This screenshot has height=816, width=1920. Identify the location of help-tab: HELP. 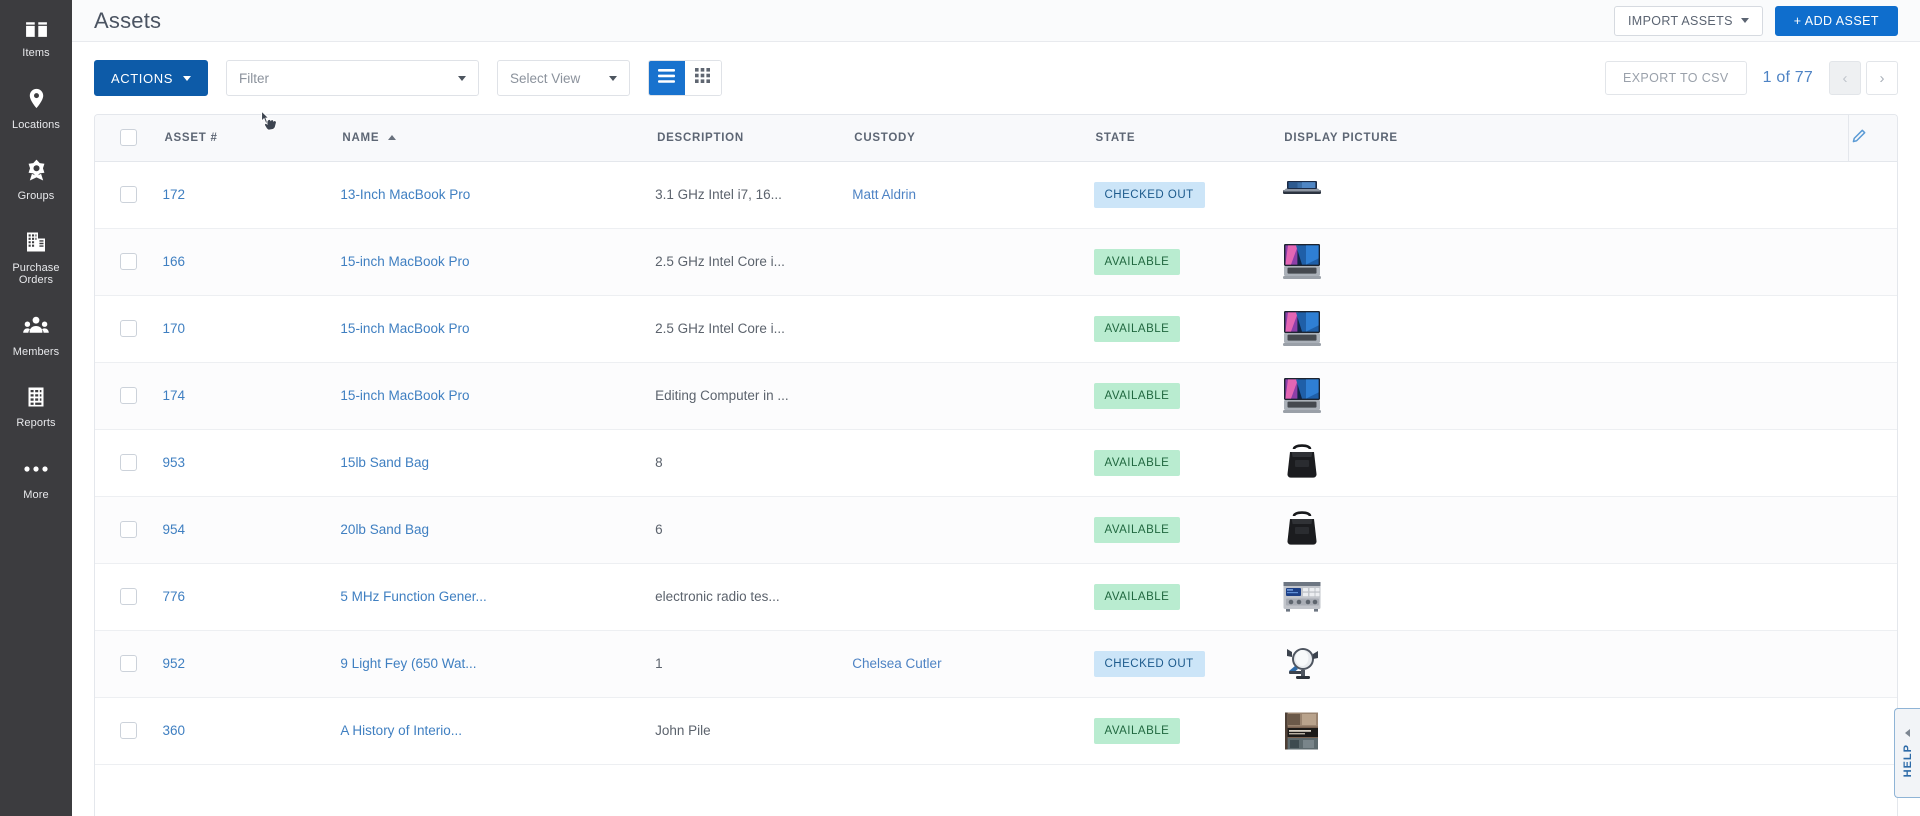
(1907, 753).